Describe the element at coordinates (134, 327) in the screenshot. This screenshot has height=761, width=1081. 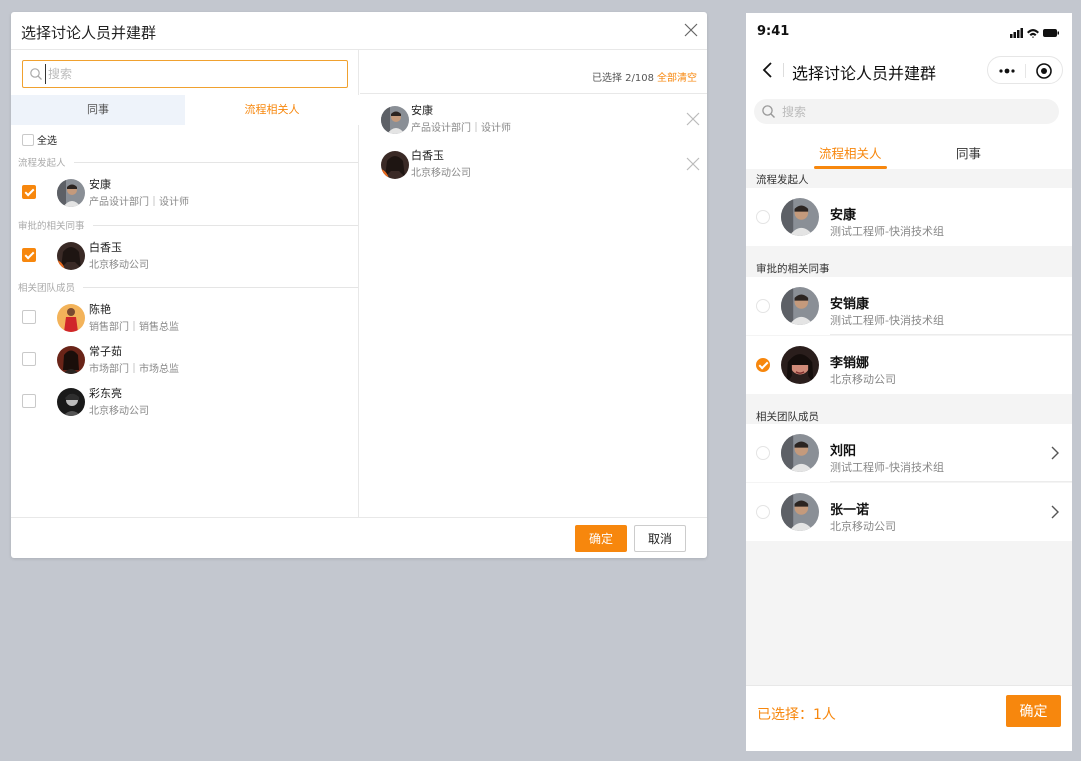
I see `member-dept: 销售部门｜销售总监` at that location.